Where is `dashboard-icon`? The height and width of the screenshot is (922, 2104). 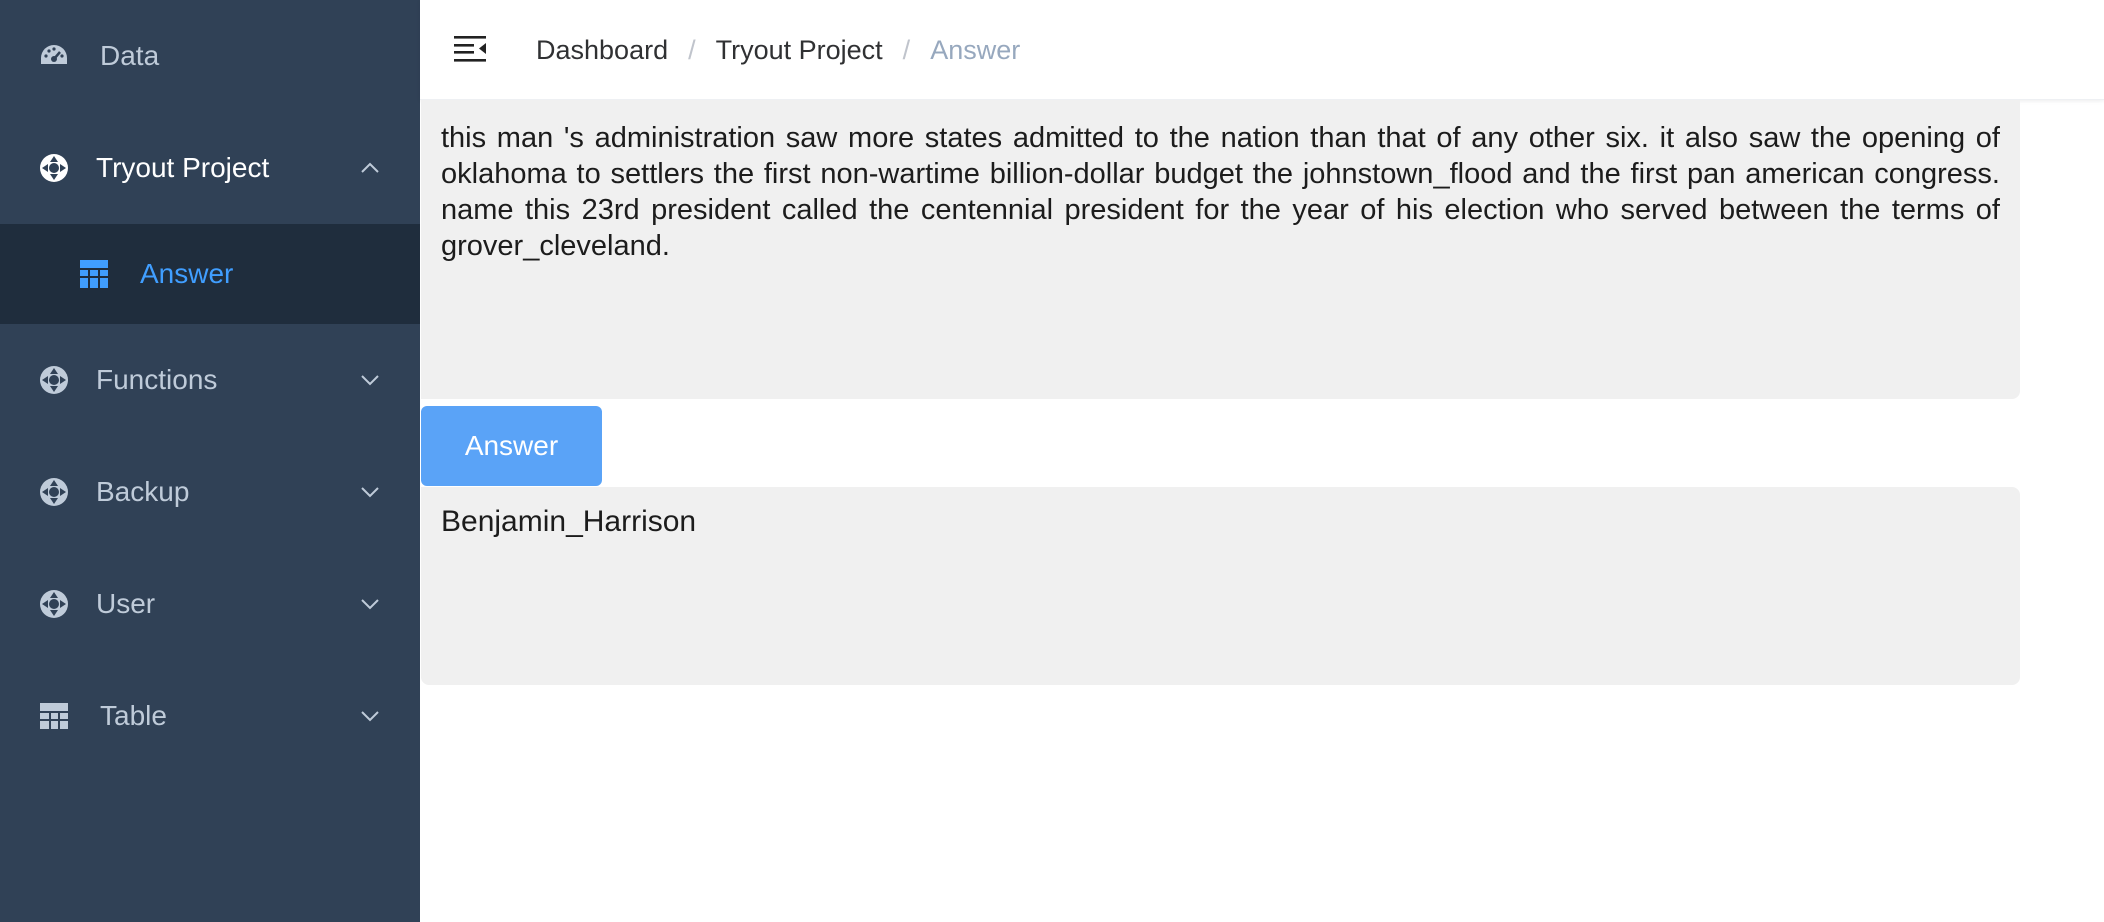 dashboard-icon is located at coordinates (54, 54).